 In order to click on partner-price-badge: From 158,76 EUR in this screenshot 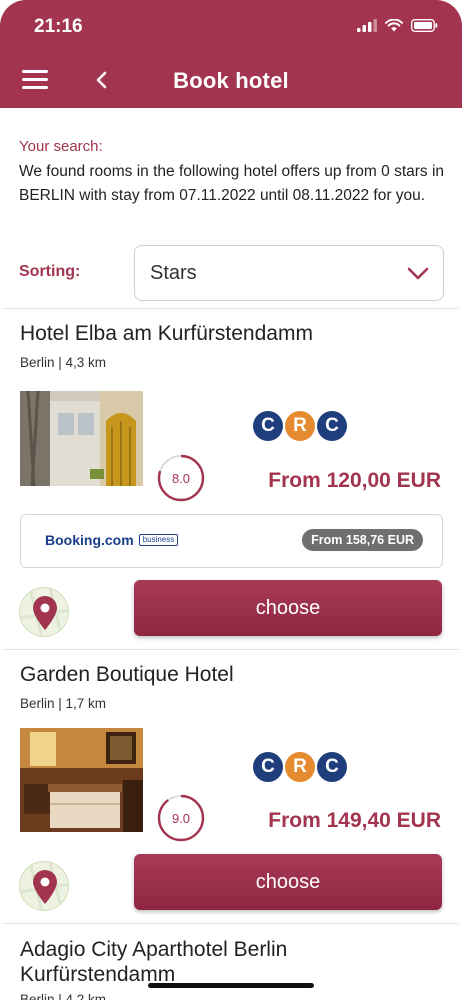, I will do `click(362, 540)`.